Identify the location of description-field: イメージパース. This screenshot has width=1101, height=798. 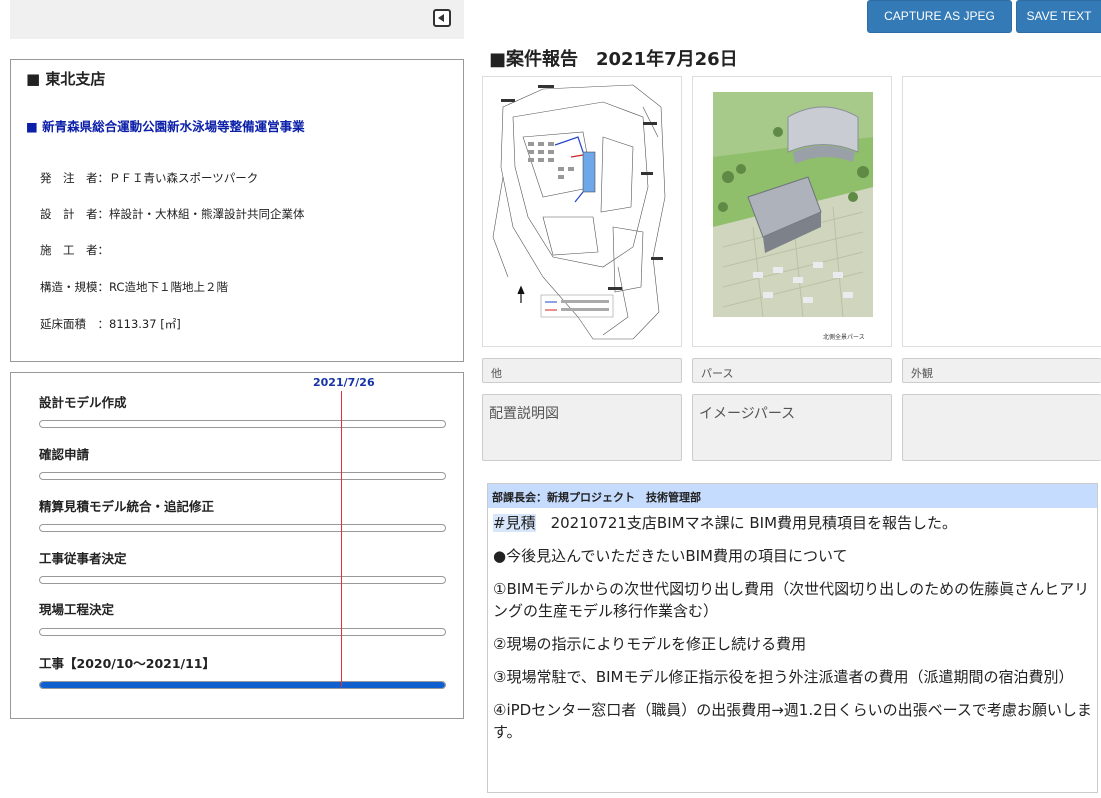
(792, 427).